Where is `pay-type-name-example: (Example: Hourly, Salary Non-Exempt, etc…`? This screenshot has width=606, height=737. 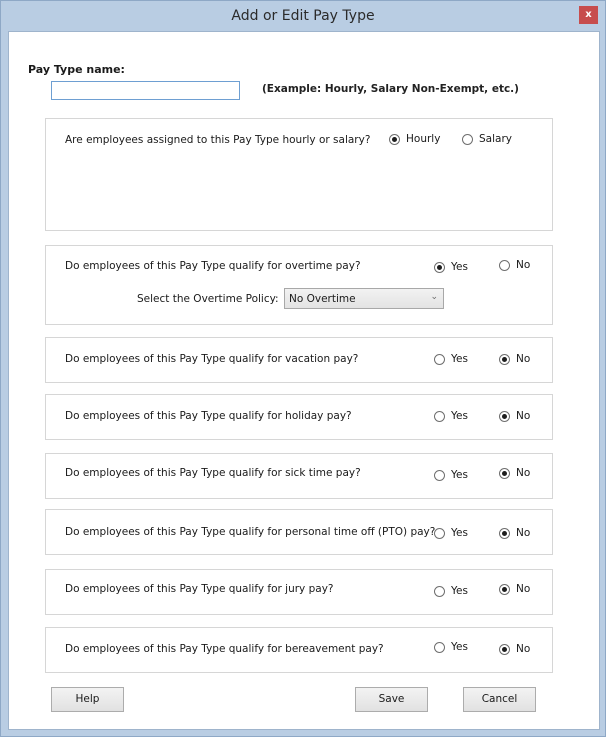
pay-type-name-example: (Example: Hourly, Salary Non-Exempt, etc… is located at coordinates (390, 89).